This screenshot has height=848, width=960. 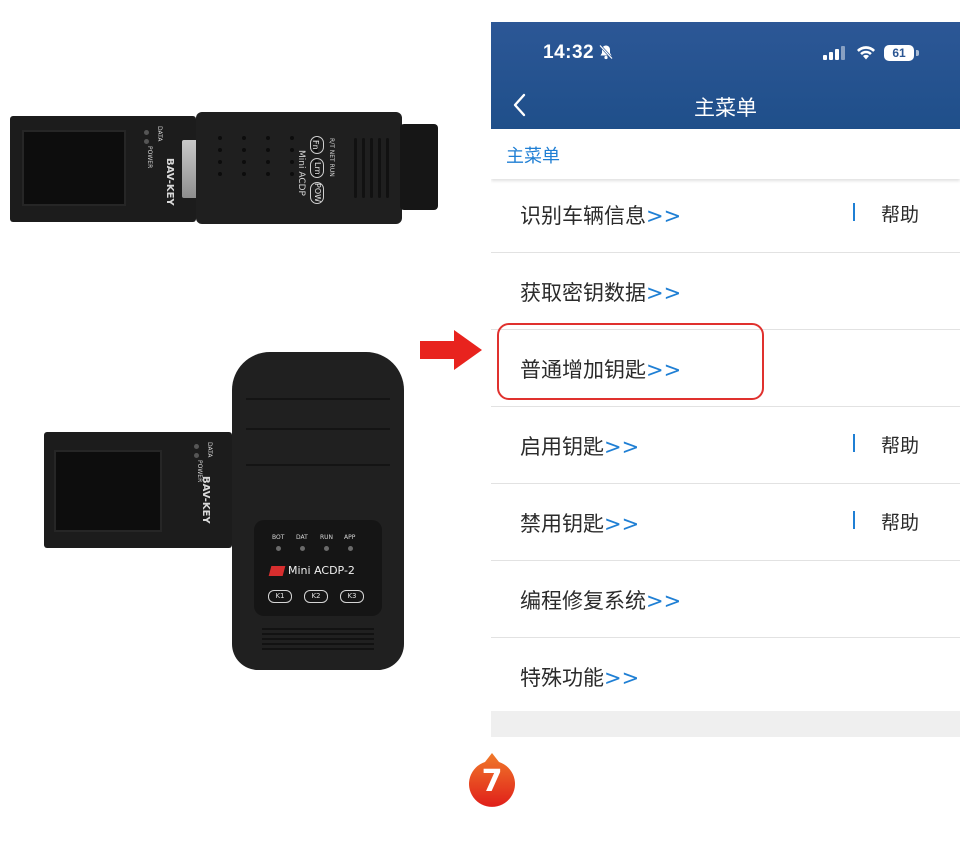 I want to click on menu-item-label: 识别车辆信息, so click(x=583, y=216).